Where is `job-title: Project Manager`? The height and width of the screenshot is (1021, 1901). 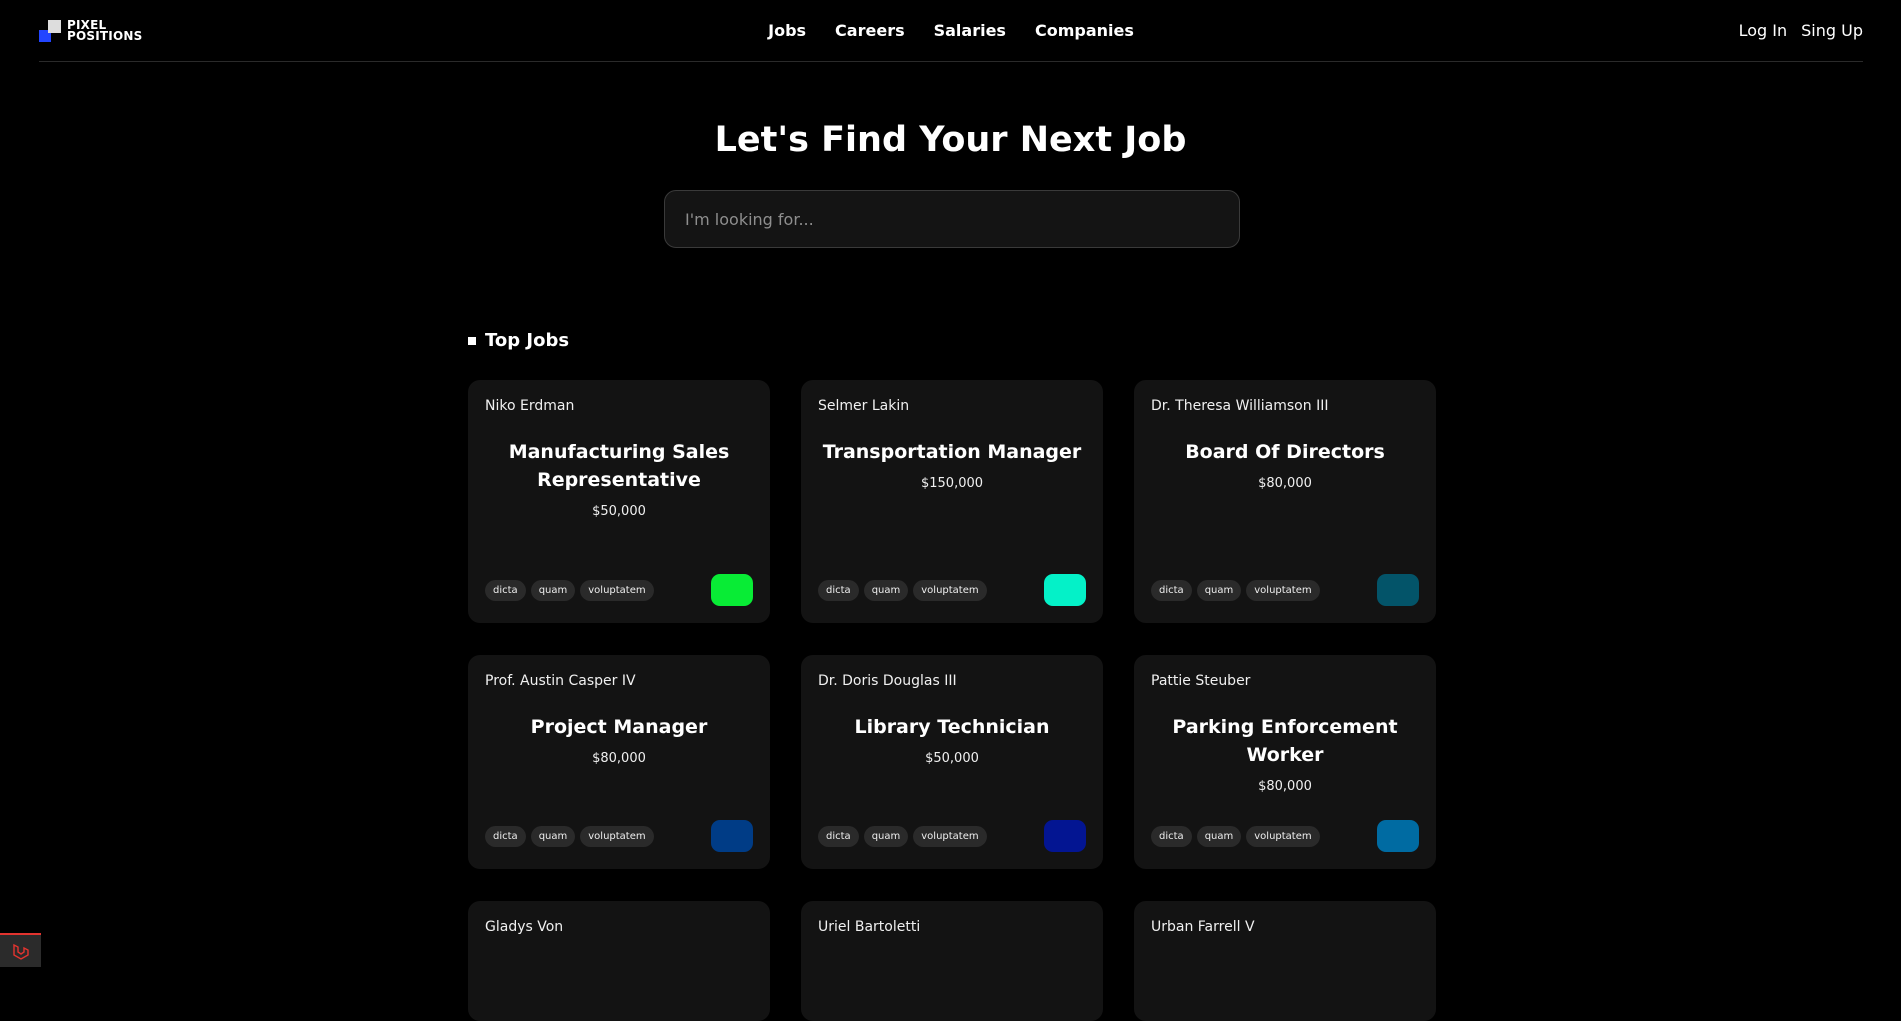 job-title: Project Manager is located at coordinates (619, 727).